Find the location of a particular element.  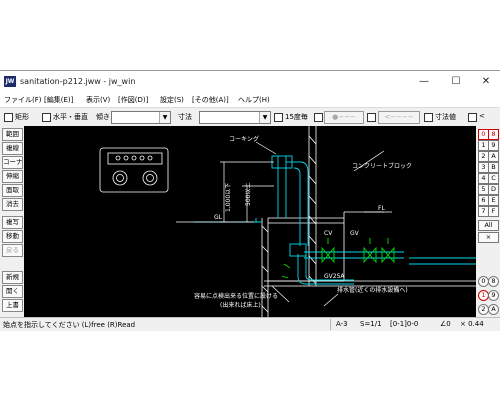

close-button: ✕ is located at coordinates (486, 82).